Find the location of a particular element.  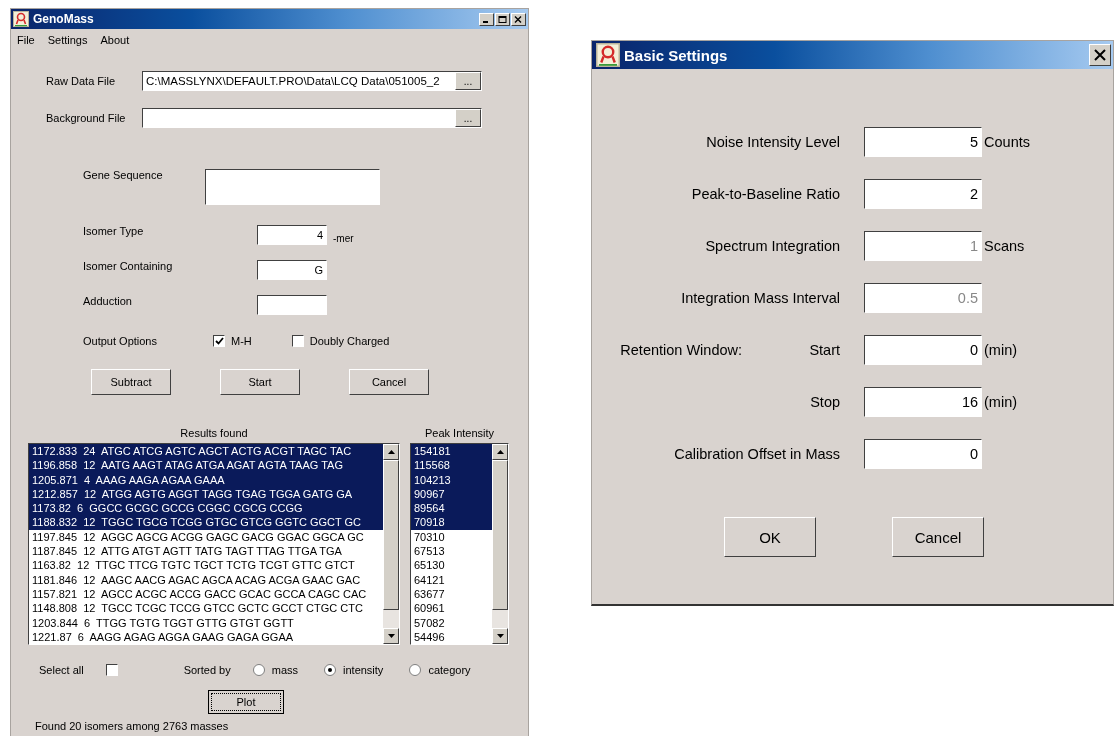

input-field is located at coordinates (292, 305).